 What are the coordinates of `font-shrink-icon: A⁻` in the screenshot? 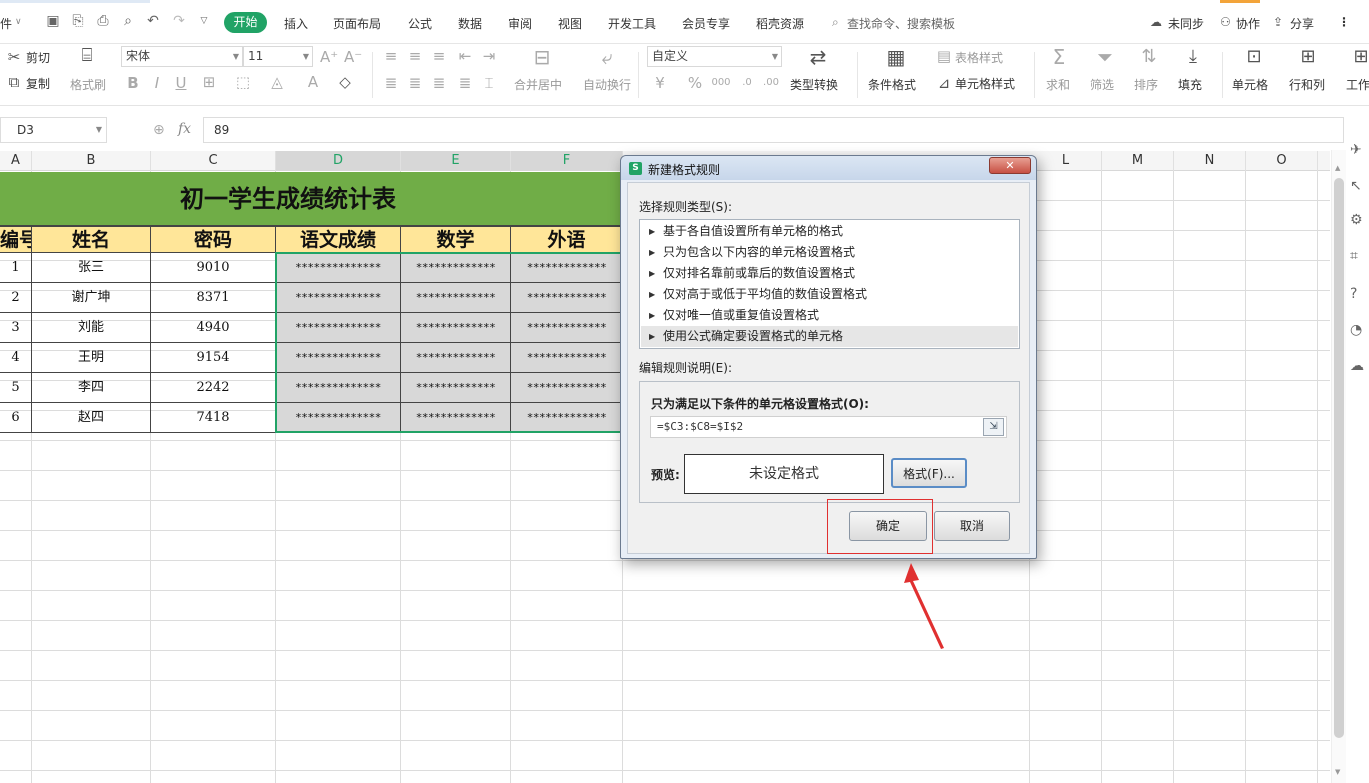 It's located at (353, 57).